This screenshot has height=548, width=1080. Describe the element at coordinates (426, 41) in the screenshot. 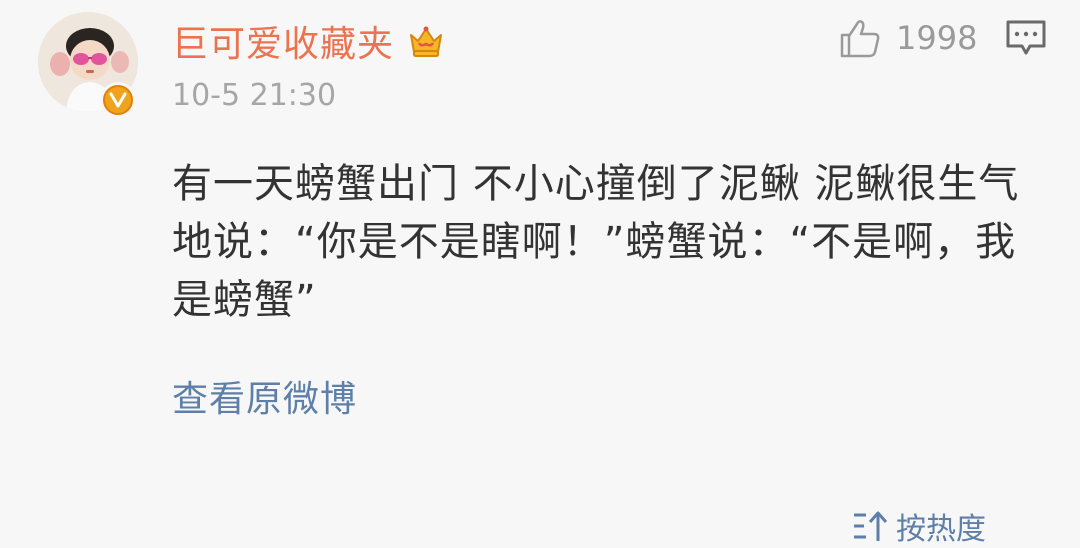

I see `crown-icon` at that location.